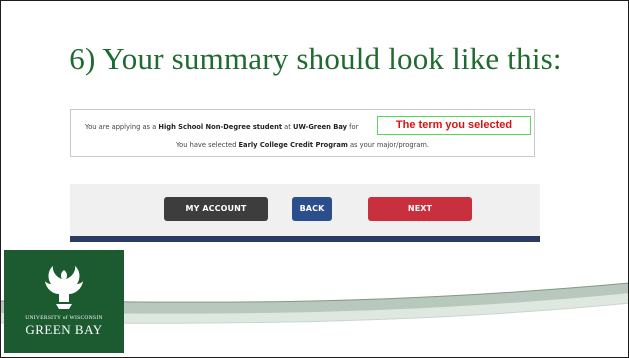  What do you see at coordinates (64, 329) in the screenshot?
I see `green-bay-text: GREEN BAY` at bounding box center [64, 329].